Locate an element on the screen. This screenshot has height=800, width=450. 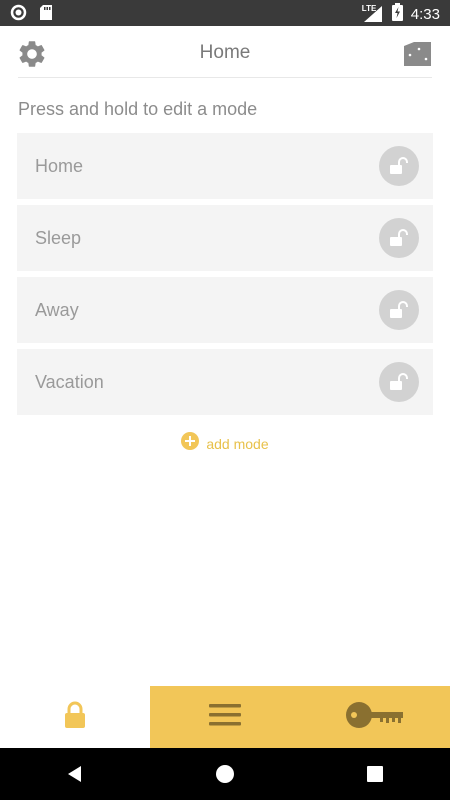
mode-item-vacation: Vacation is located at coordinates (225, 382).